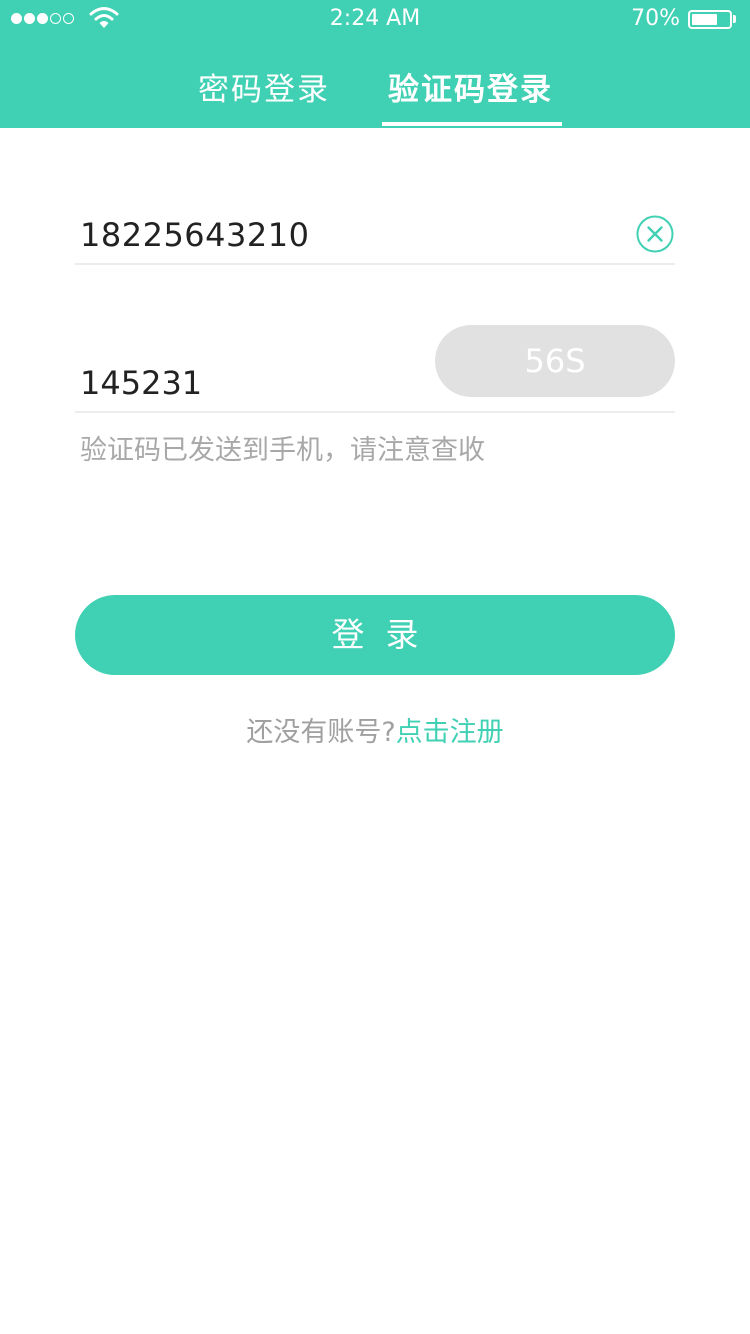 The width and height of the screenshot is (750, 1334). I want to click on battery-icon, so click(710, 19).